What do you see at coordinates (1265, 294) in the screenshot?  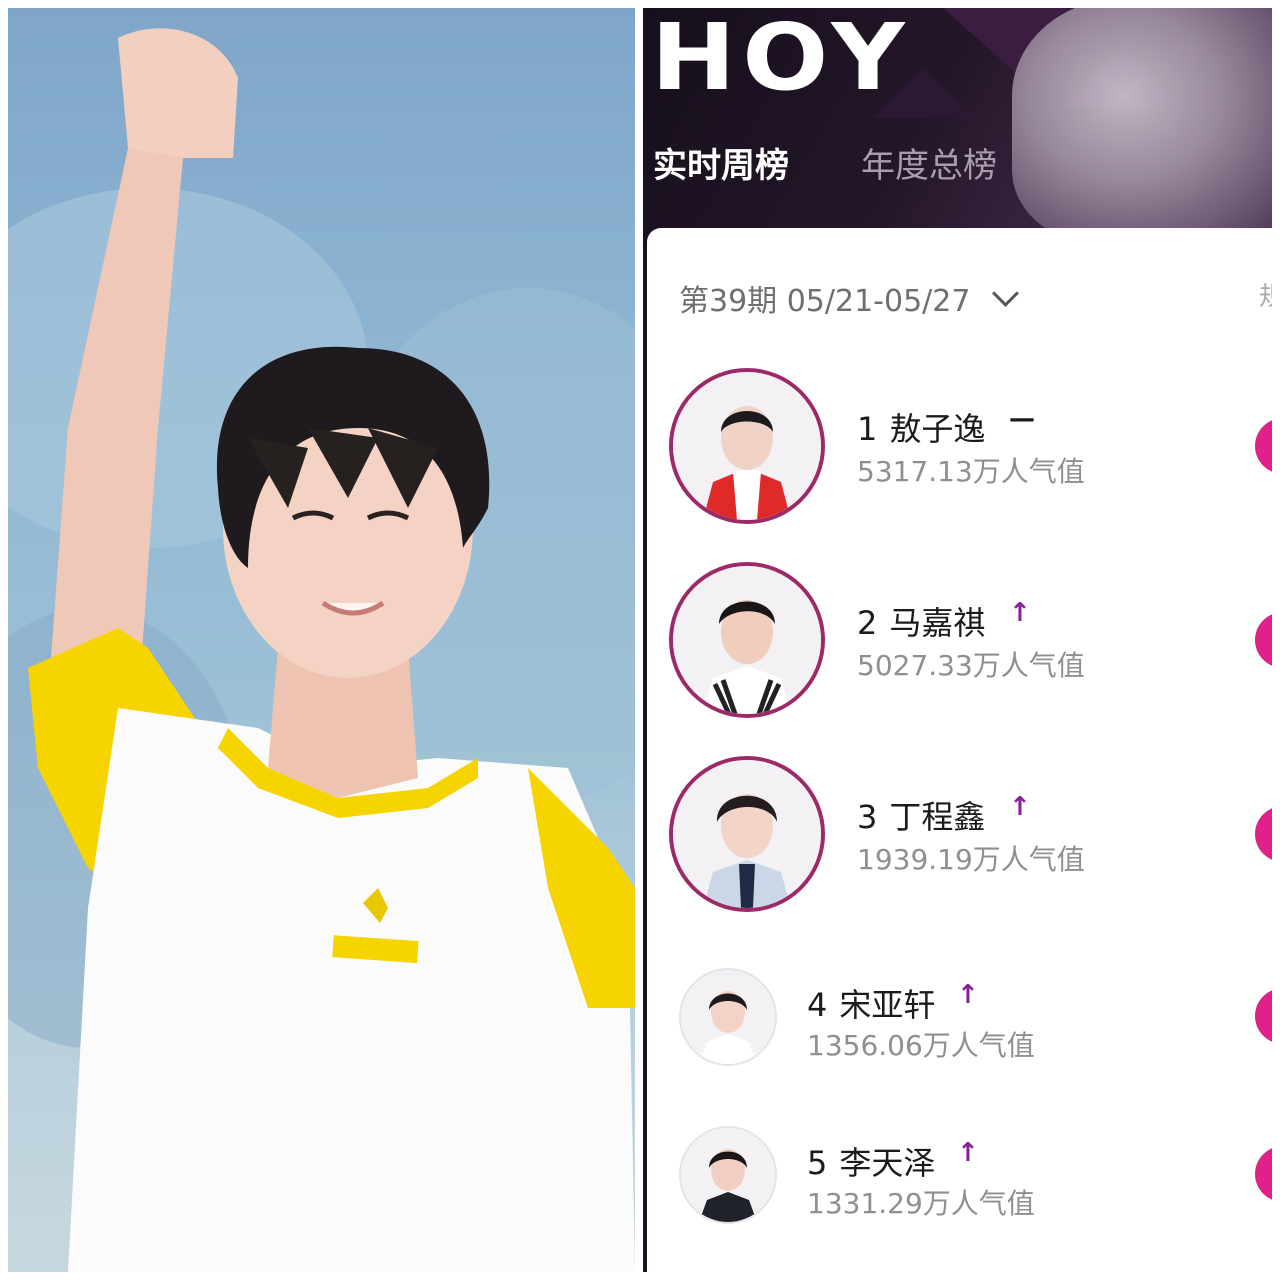 I see `cut-off-text: 规` at bounding box center [1265, 294].